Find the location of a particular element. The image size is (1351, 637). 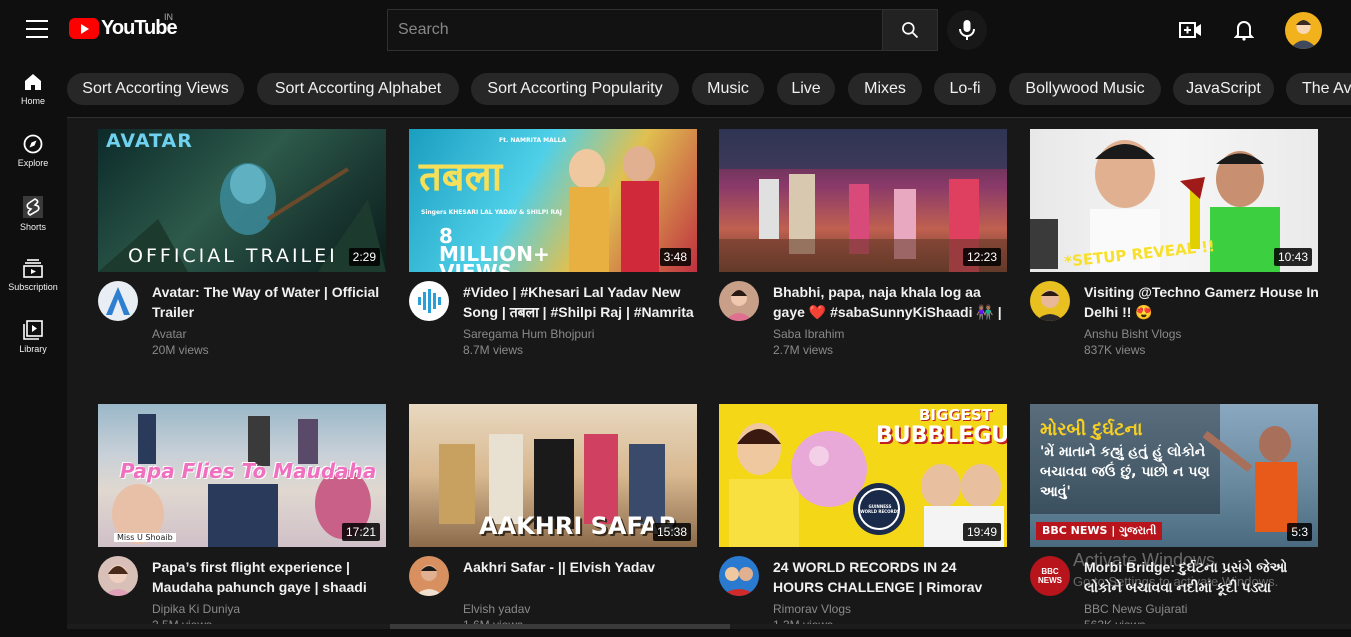

people-avatar-icon is located at coordinates (739, 581).